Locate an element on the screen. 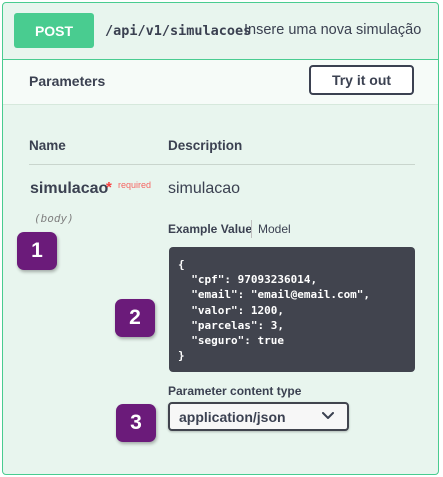 The image size is (443, 477). content-type-label: Parameter content type is located at coordinates (235, 391).